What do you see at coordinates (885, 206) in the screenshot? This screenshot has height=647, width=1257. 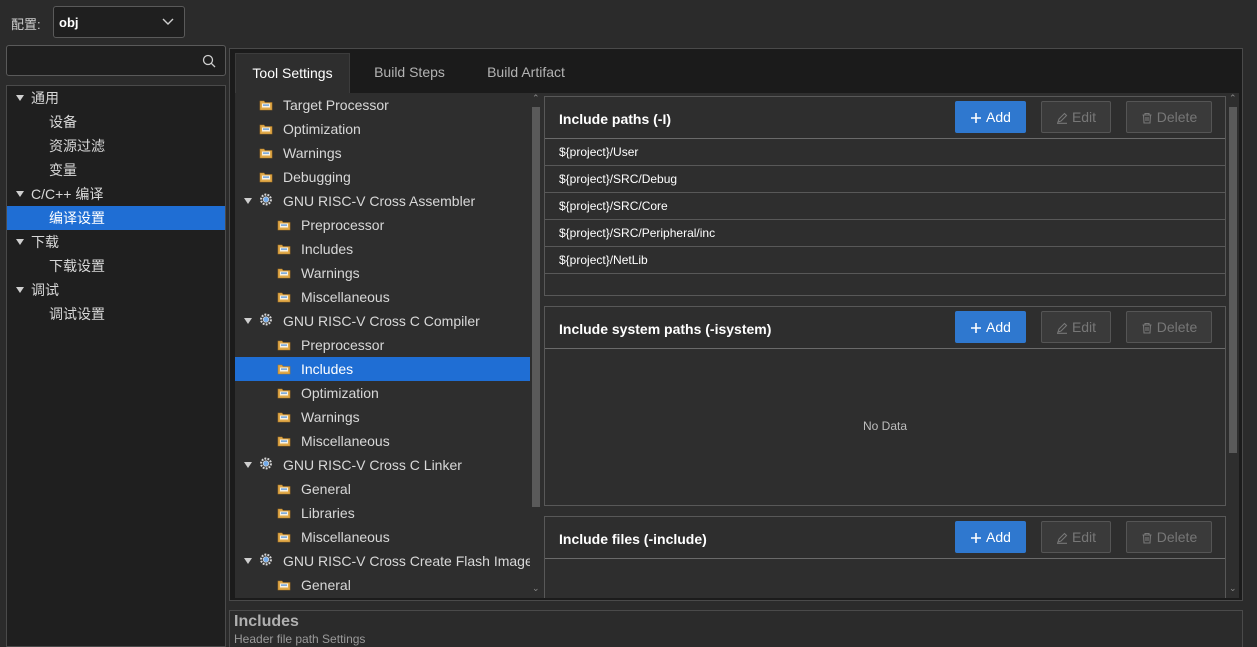 I see `include-path-row: ${project}/SRC/Core` at bounding box center [885, 206].